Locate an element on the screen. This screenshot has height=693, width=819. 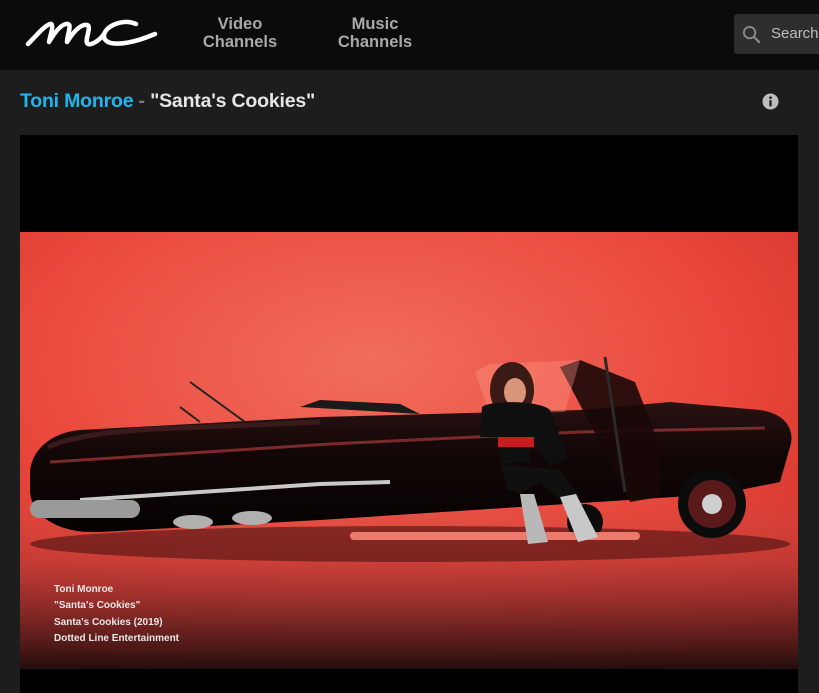
video-title-heading: Toni Monroe - "Santa's Cookies" is located at coordinates (167, 101).